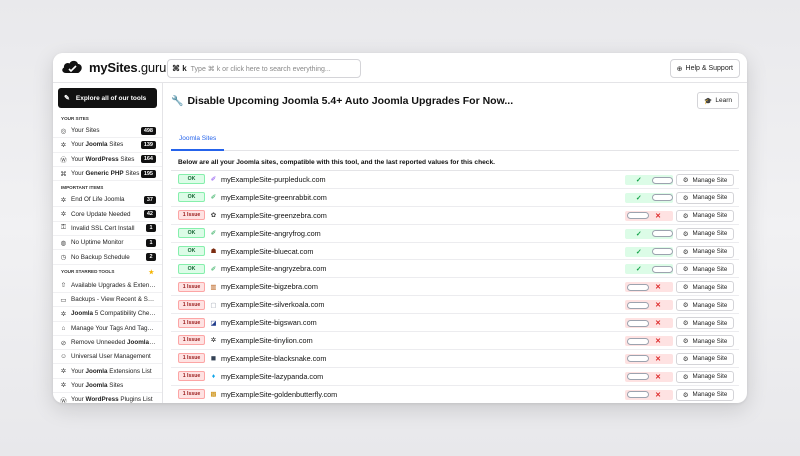 This screenshot has width=800, height=456. What do you see at coordinates (718, 100) in the screenshot?
I see `learn-button: 🎓 Learn` at bounding box center [718, 100].